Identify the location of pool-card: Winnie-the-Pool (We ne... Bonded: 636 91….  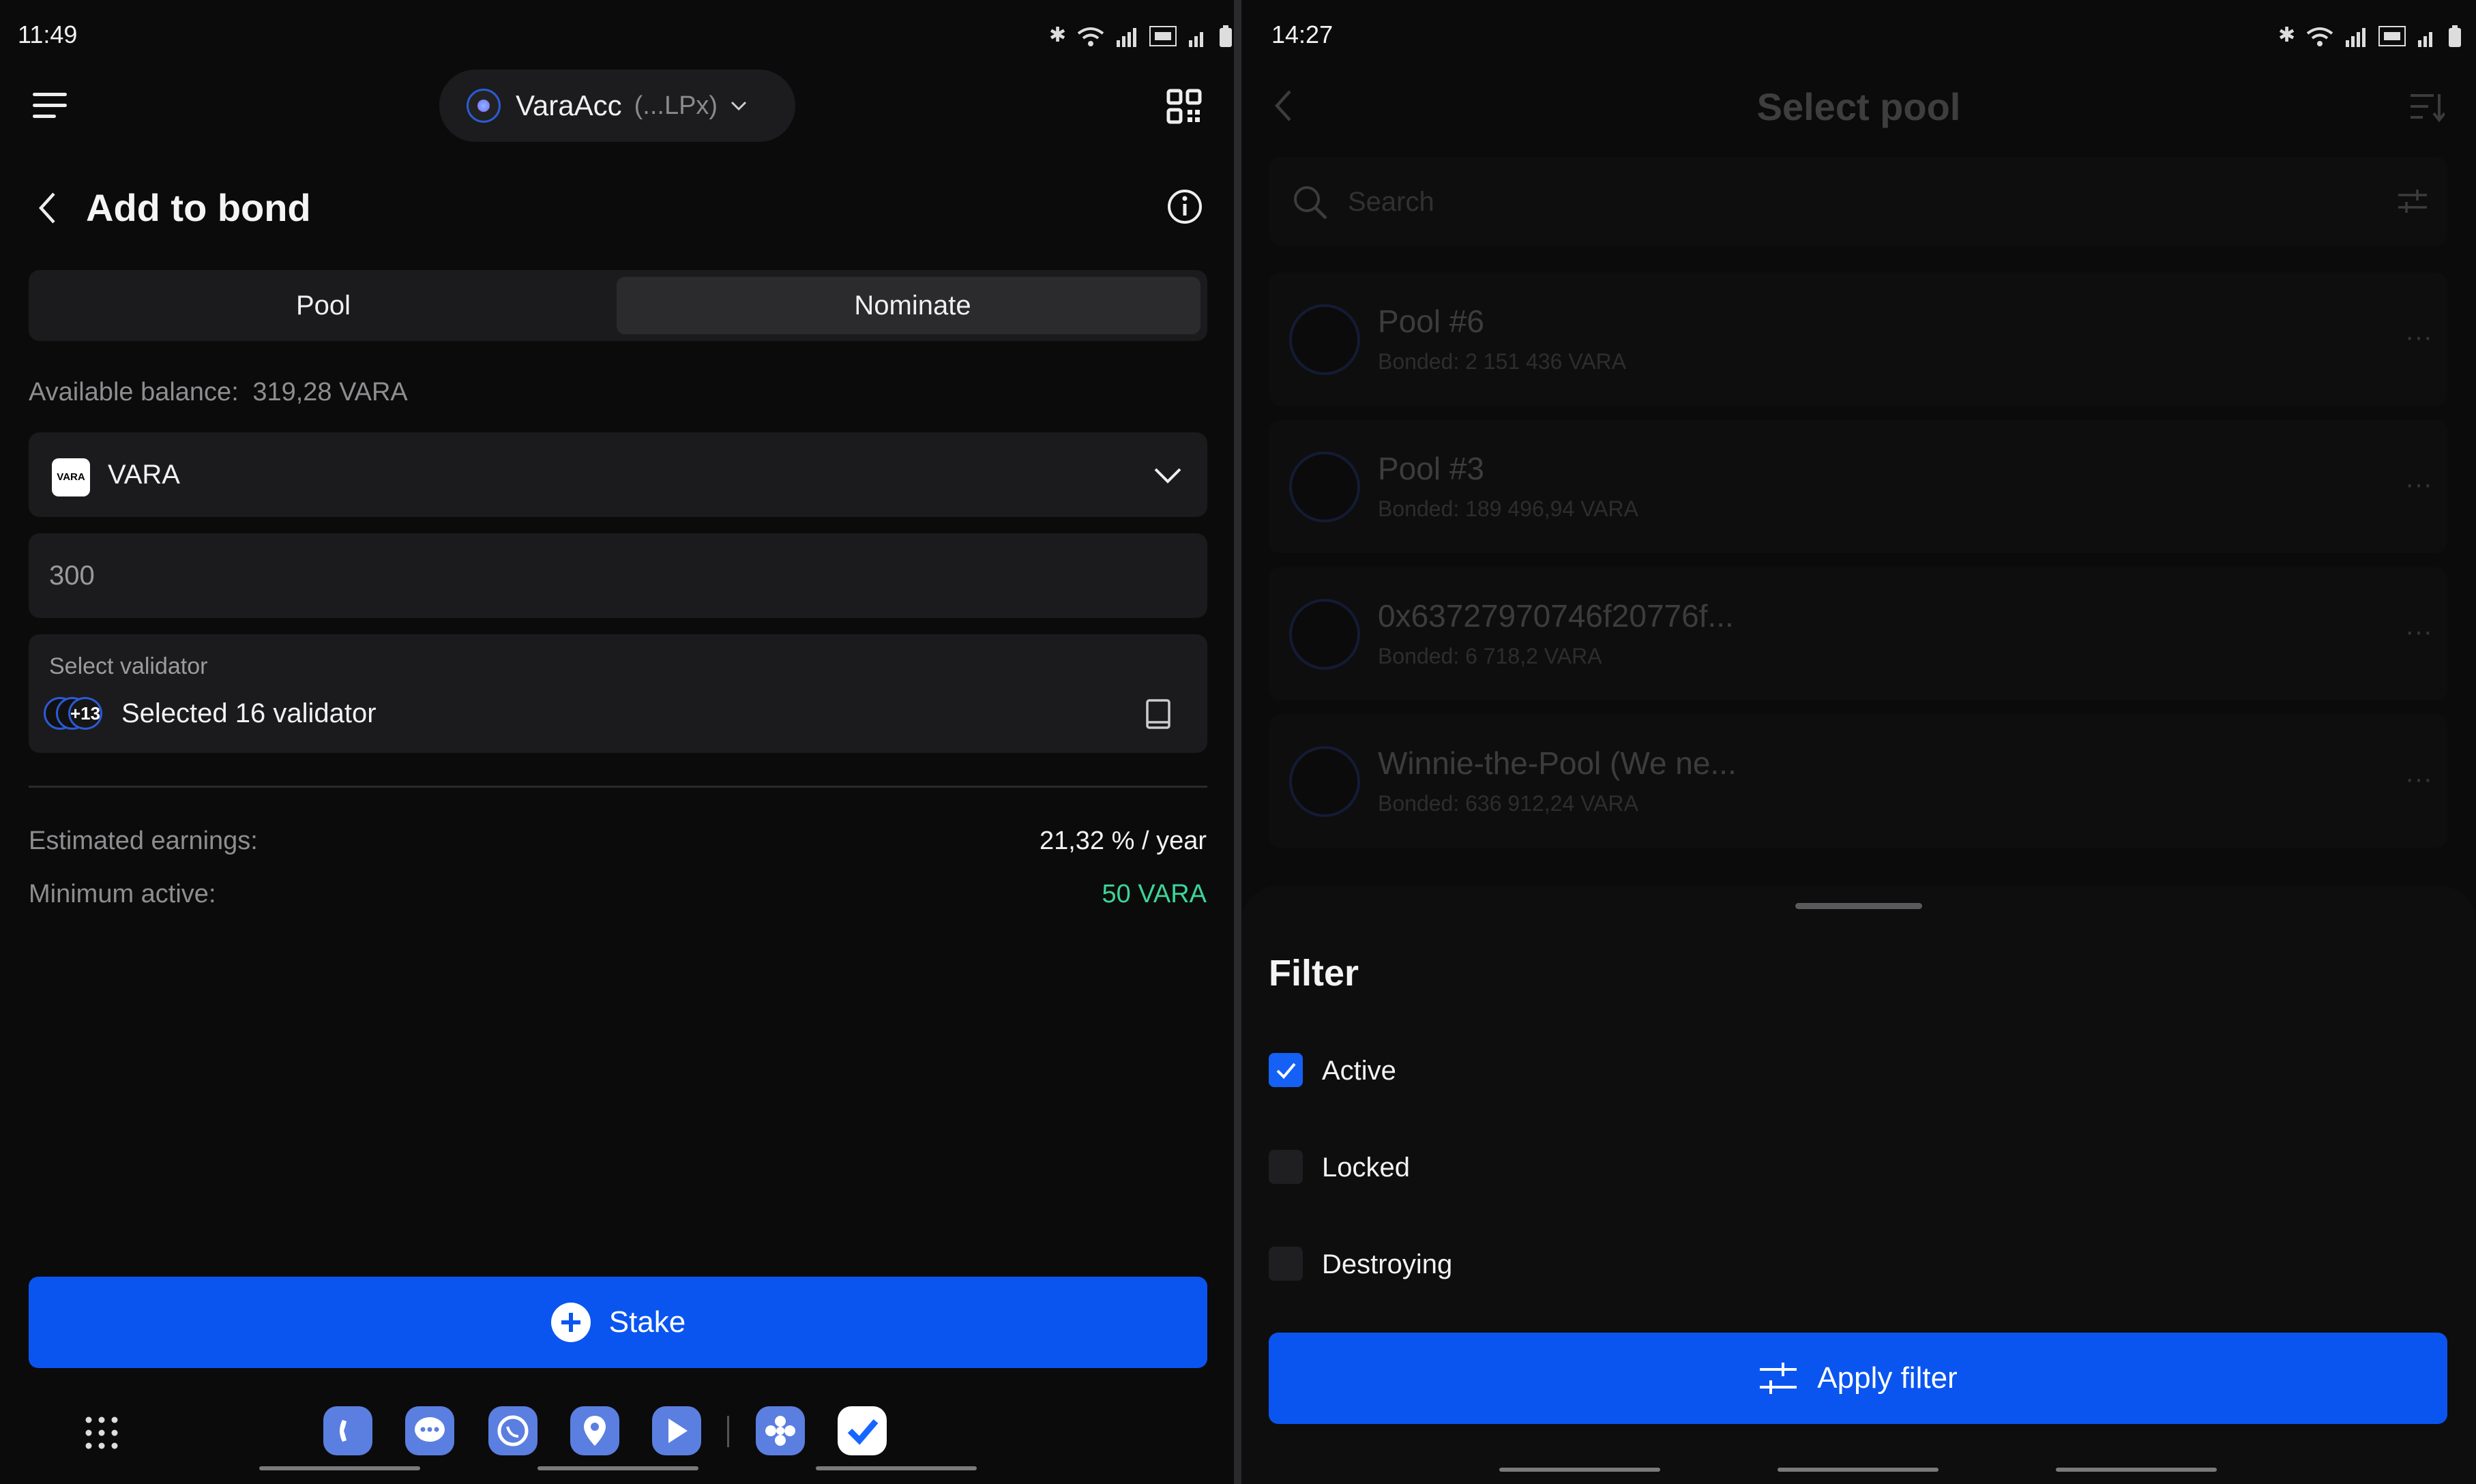
(1858, 782).